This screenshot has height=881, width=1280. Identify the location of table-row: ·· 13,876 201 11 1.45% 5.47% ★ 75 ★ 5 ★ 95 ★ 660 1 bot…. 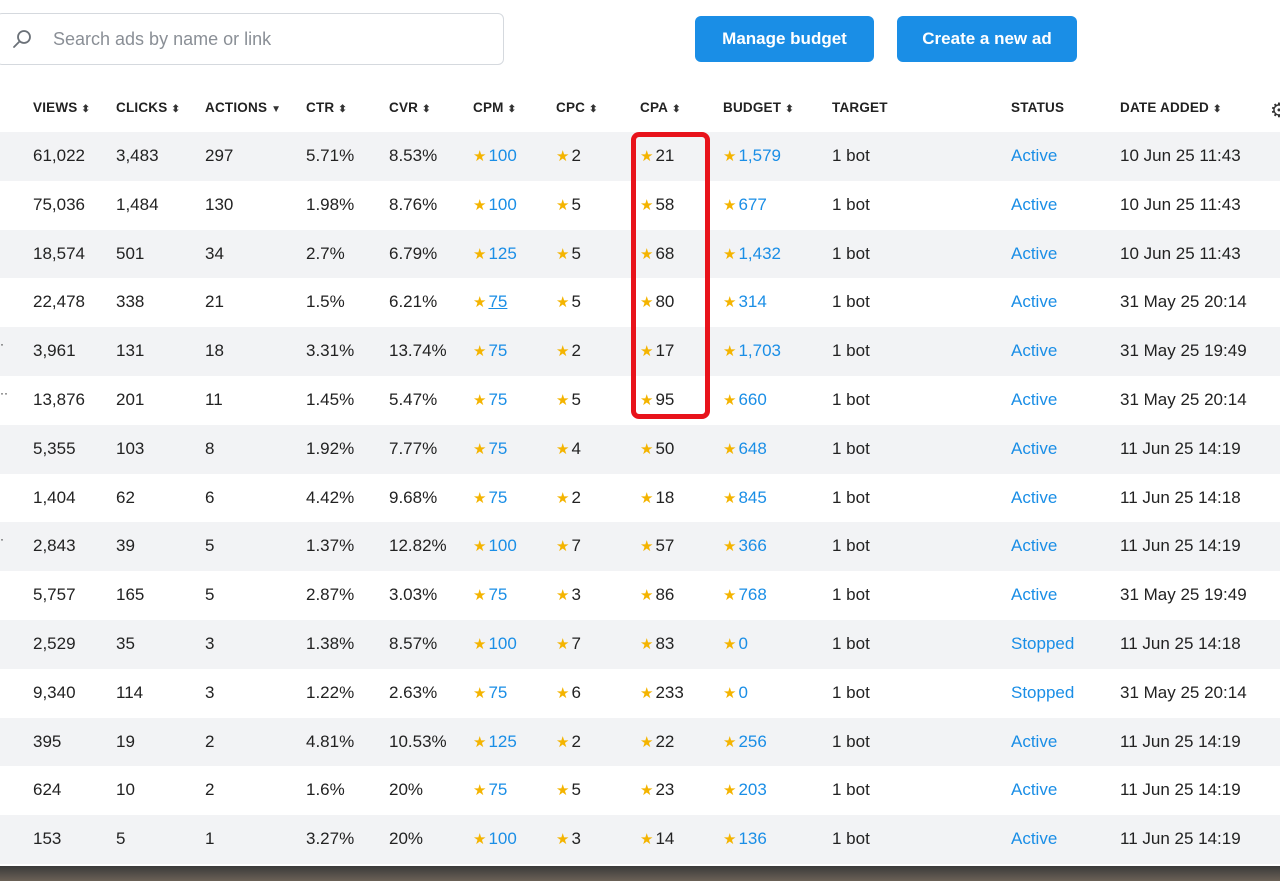
(640, 400).